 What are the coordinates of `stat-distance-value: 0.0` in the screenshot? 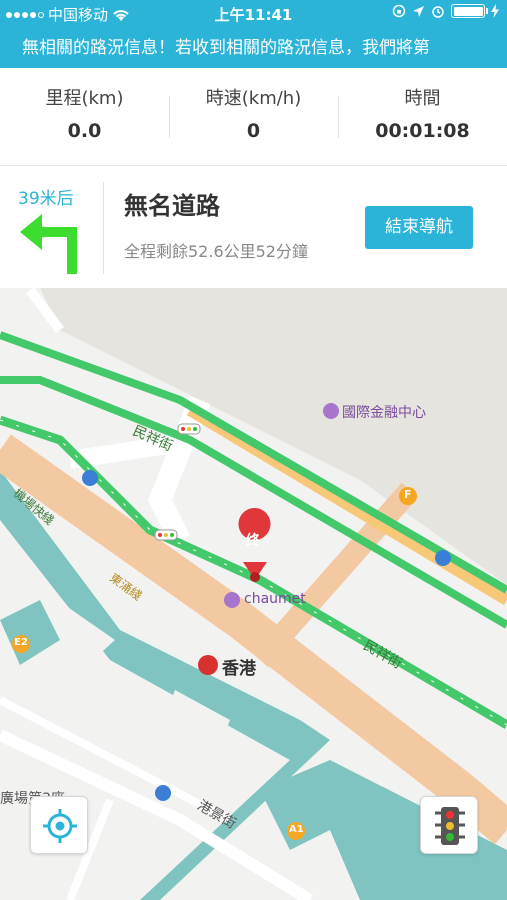 It's located at (84, 131).